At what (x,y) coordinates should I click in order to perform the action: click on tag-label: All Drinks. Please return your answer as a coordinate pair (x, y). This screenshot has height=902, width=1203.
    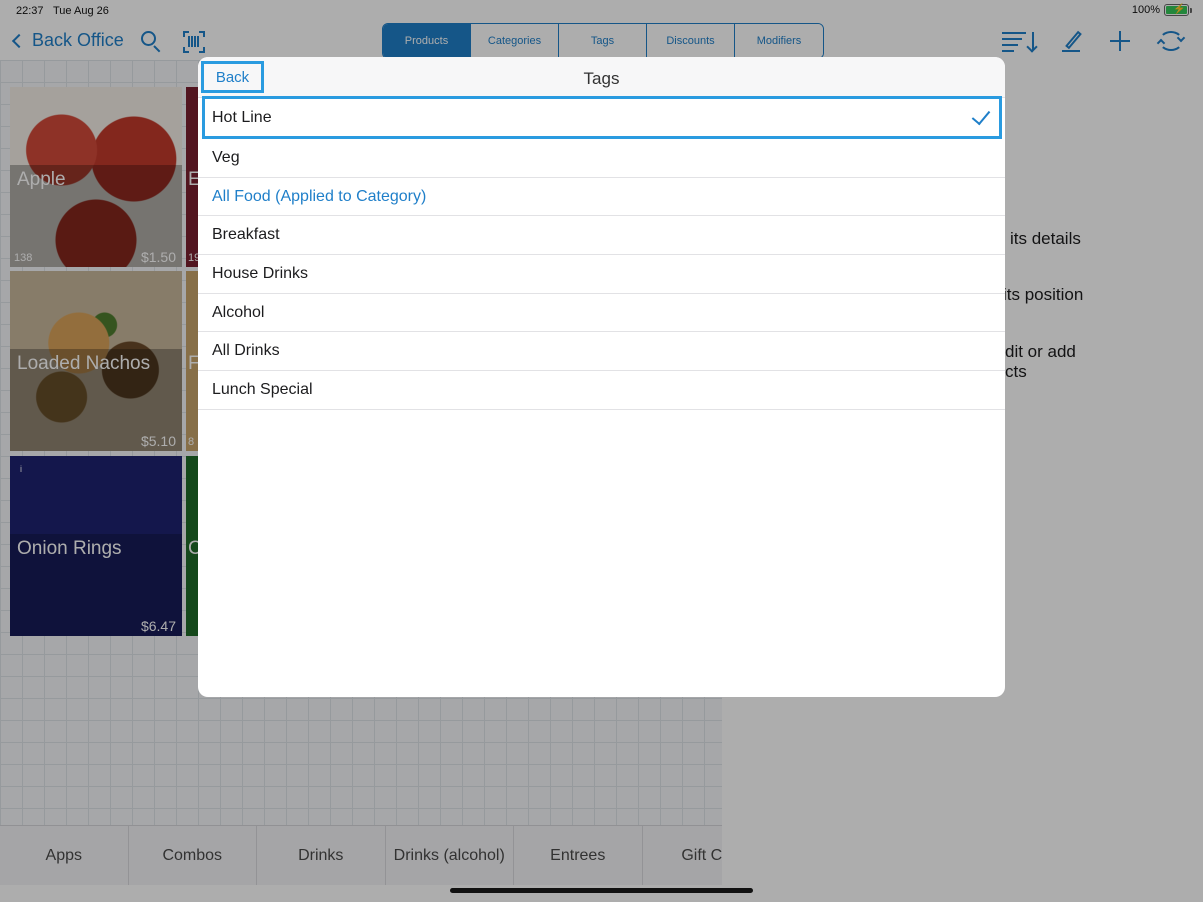
    Looking at the image, I should click on (246, 351).